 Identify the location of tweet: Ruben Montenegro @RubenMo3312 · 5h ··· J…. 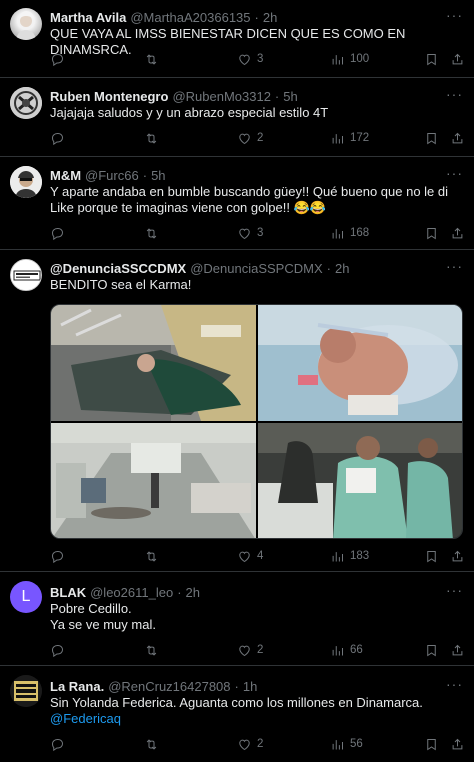
(237, 118).